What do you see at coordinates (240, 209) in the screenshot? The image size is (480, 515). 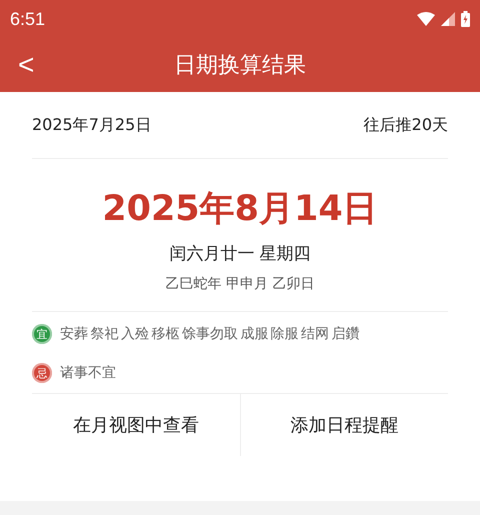 I see `result-date: 2025年8月14日` at bounding box center [240, 209].